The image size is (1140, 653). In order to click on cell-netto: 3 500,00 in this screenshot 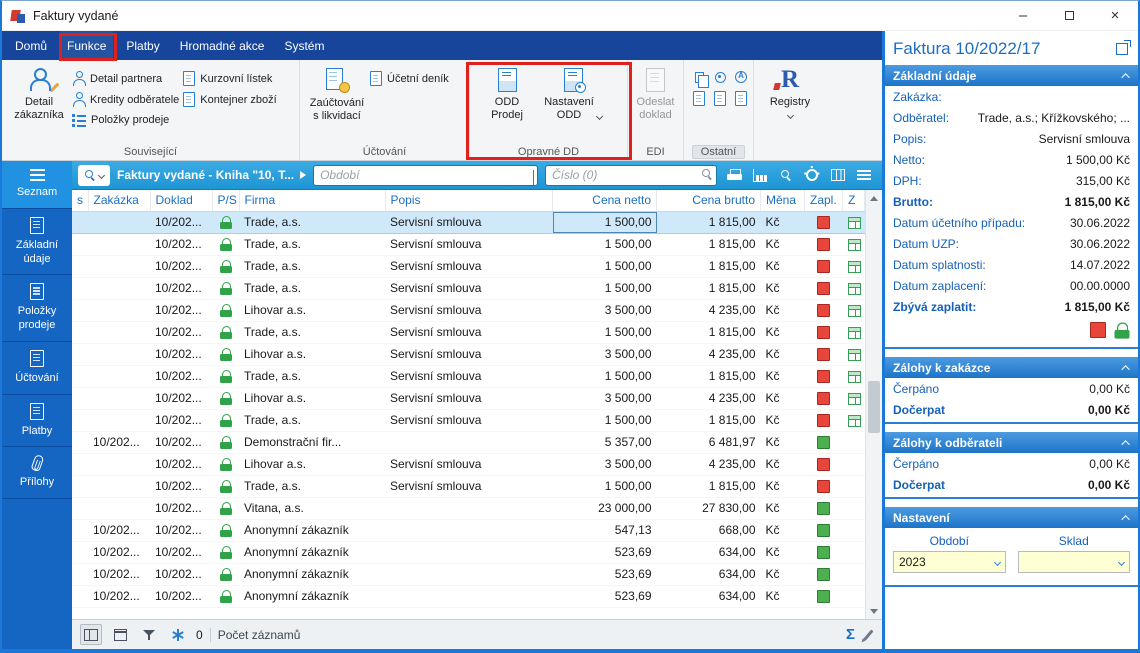, I will do `click(604, 354)`.